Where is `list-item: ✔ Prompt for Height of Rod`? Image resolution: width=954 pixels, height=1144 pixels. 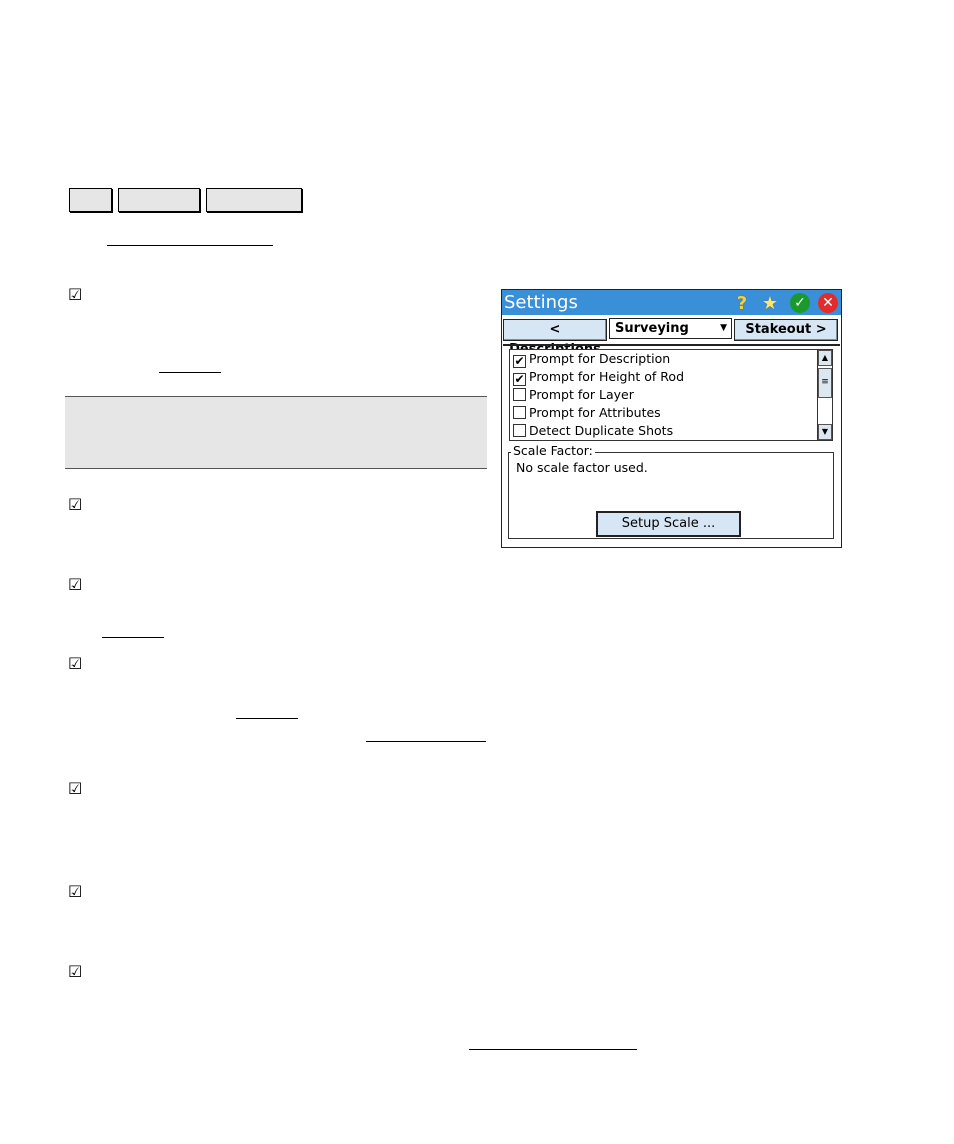 list-item: ✔ Prompt for Height of Rod is located at coordinates (598, 377).